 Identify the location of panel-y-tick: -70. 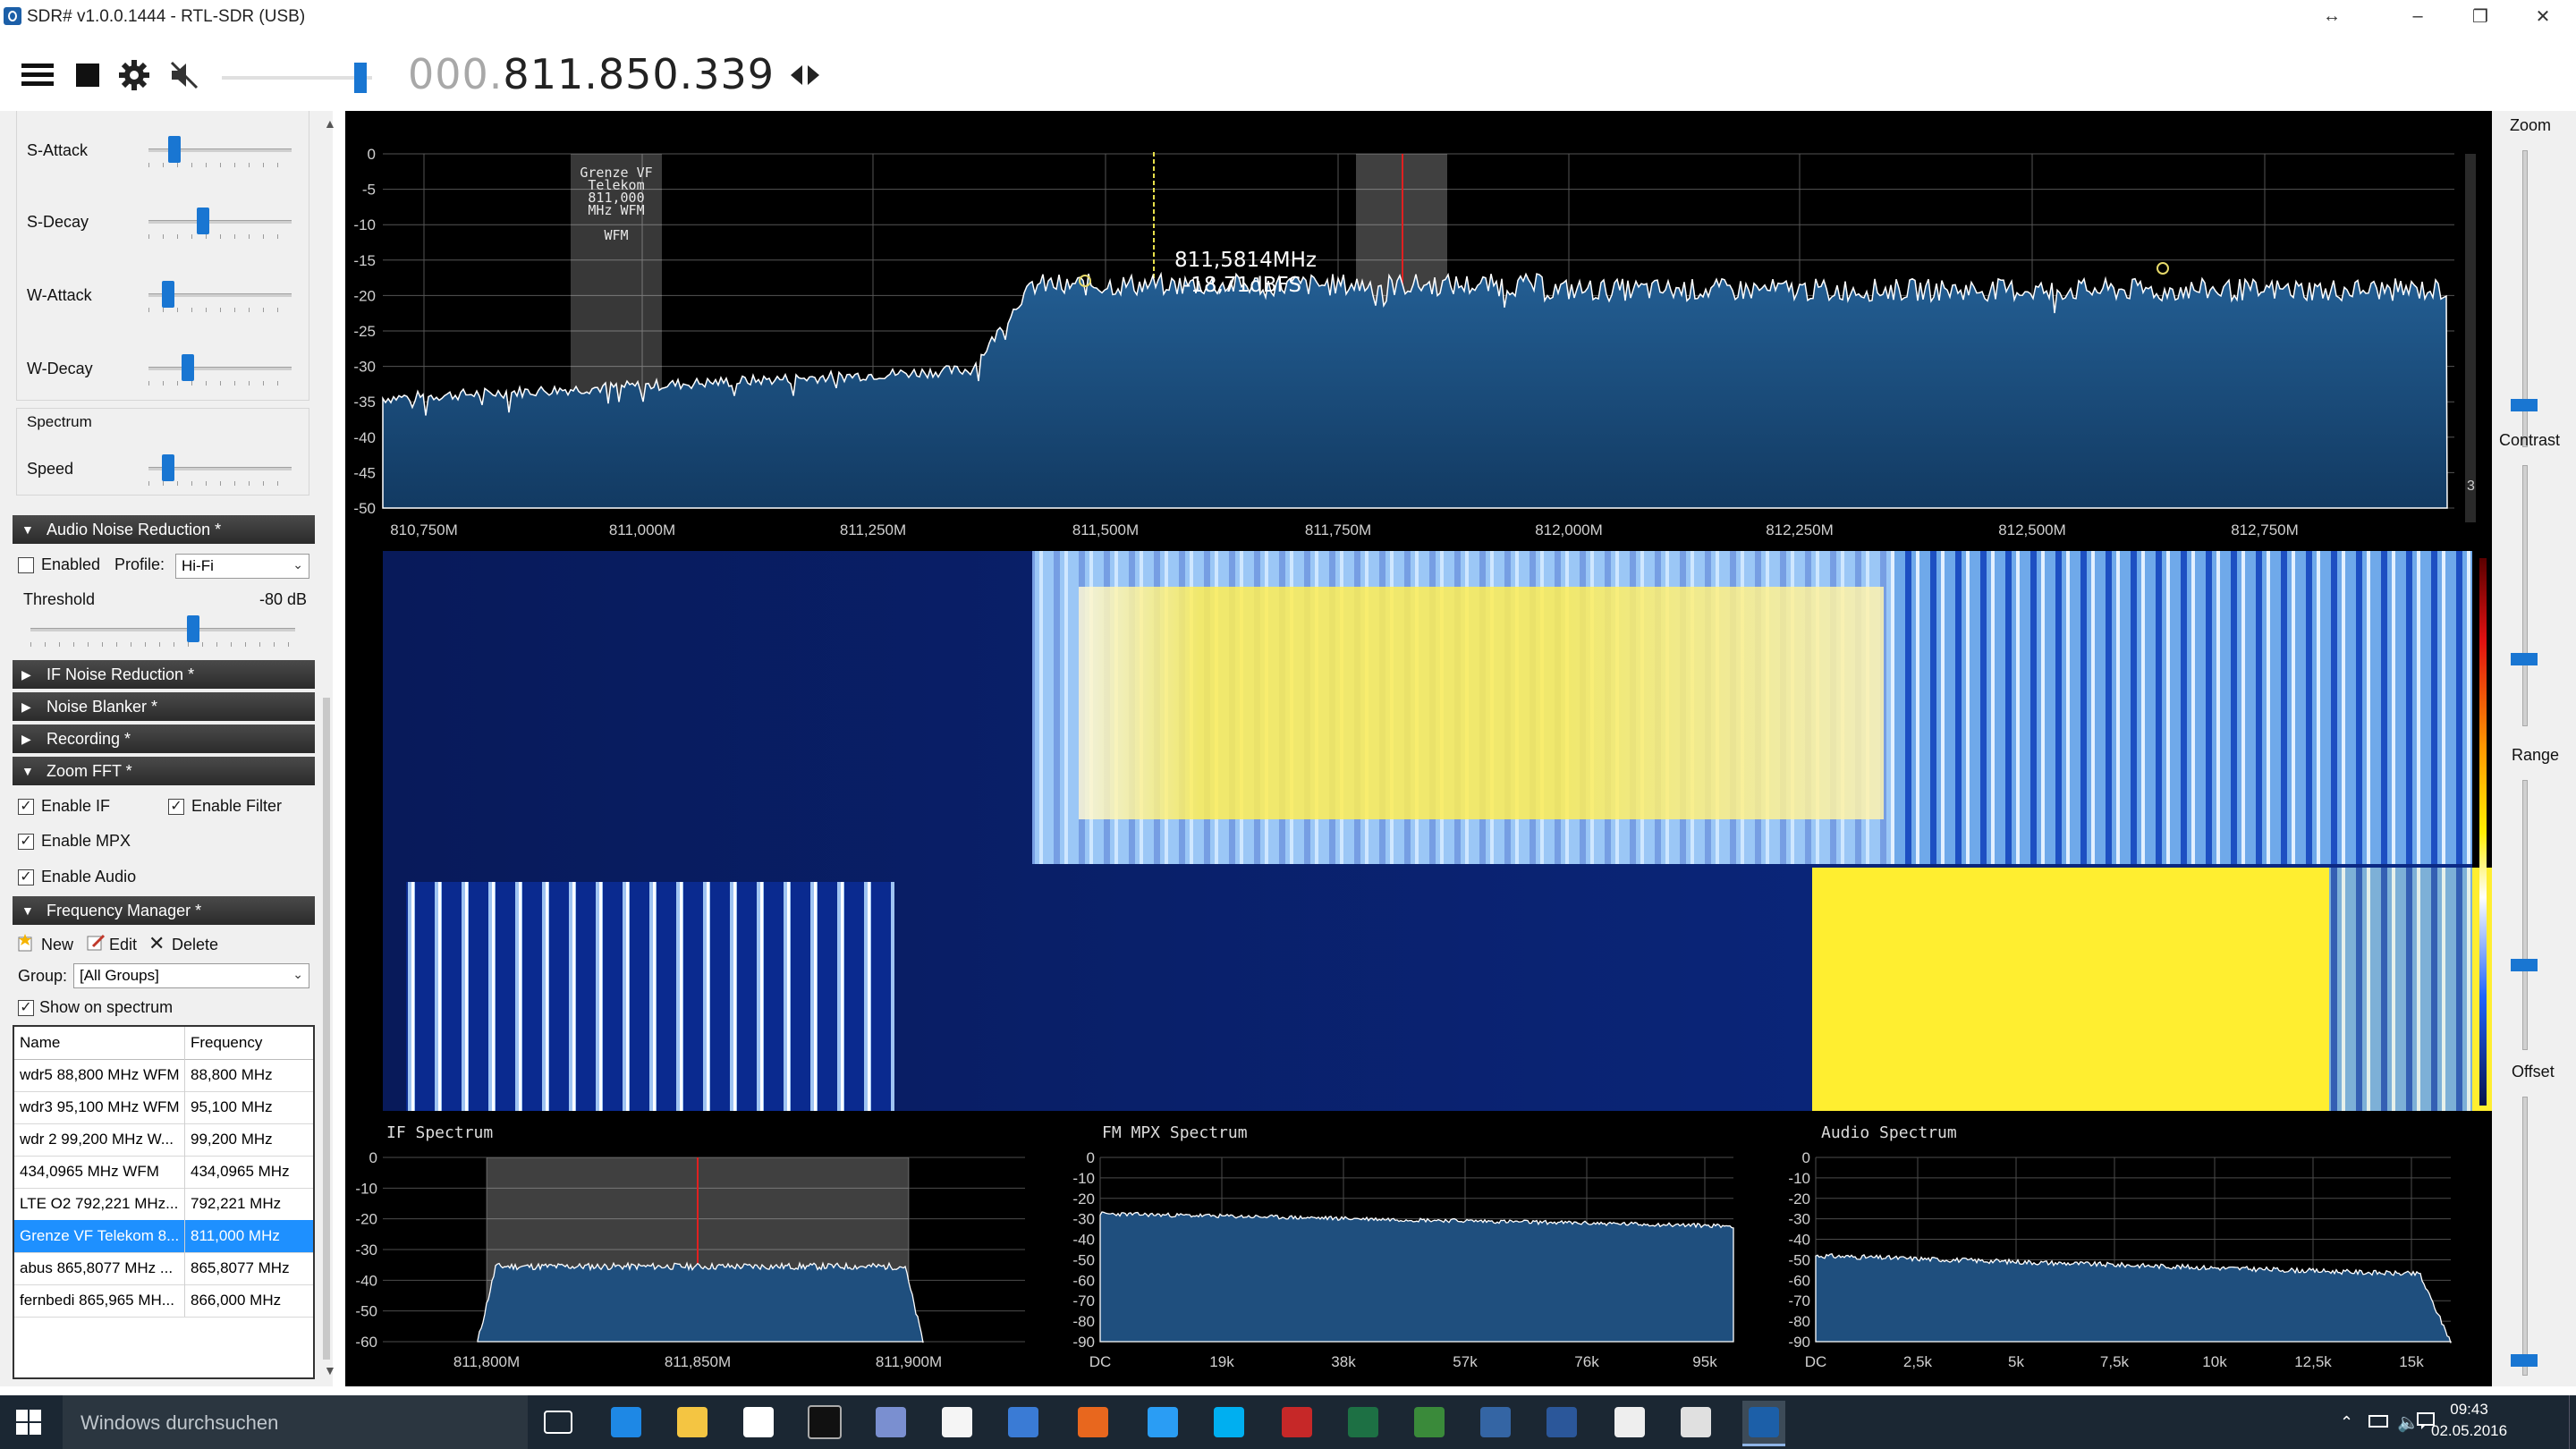
(1083, 1300).